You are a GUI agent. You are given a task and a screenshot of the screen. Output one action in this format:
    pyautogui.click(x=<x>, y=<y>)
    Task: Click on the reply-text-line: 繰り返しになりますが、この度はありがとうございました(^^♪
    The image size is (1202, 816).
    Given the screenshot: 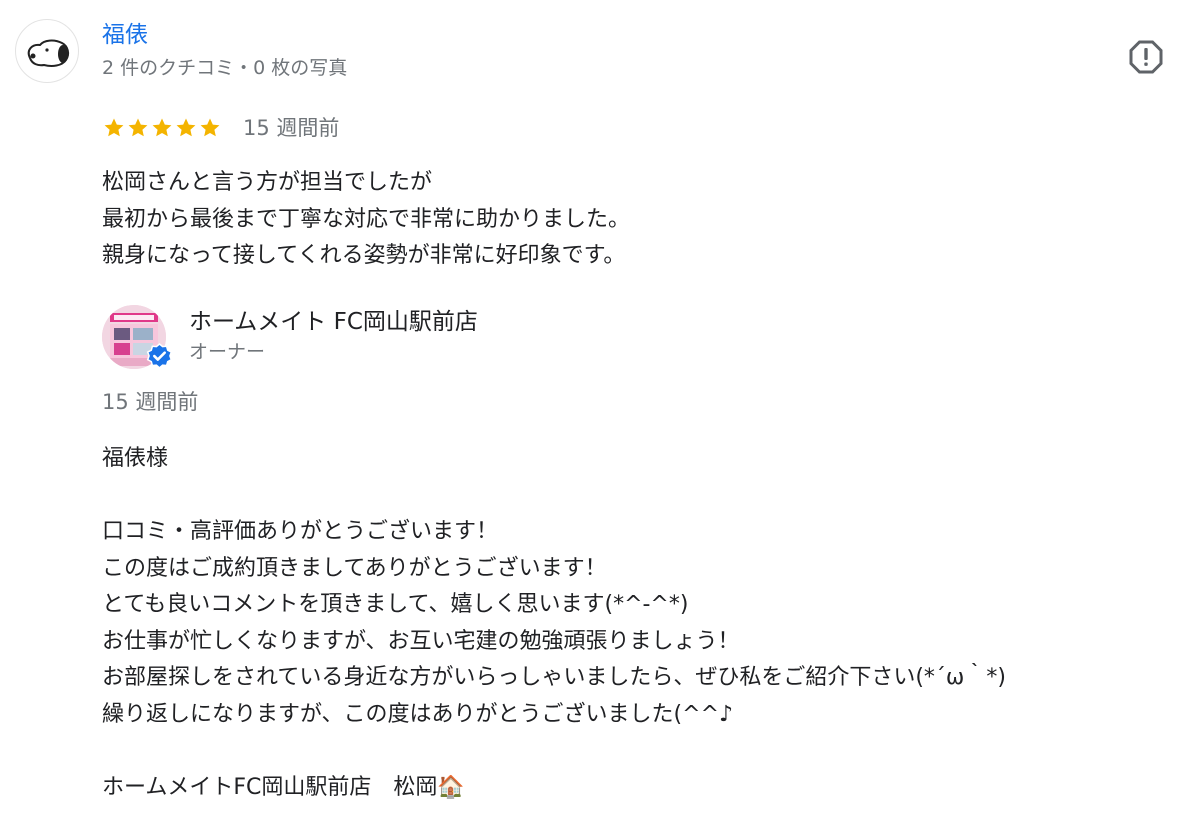 What is the action you would take?
    pyautogui.click(x=418, y=714)
    